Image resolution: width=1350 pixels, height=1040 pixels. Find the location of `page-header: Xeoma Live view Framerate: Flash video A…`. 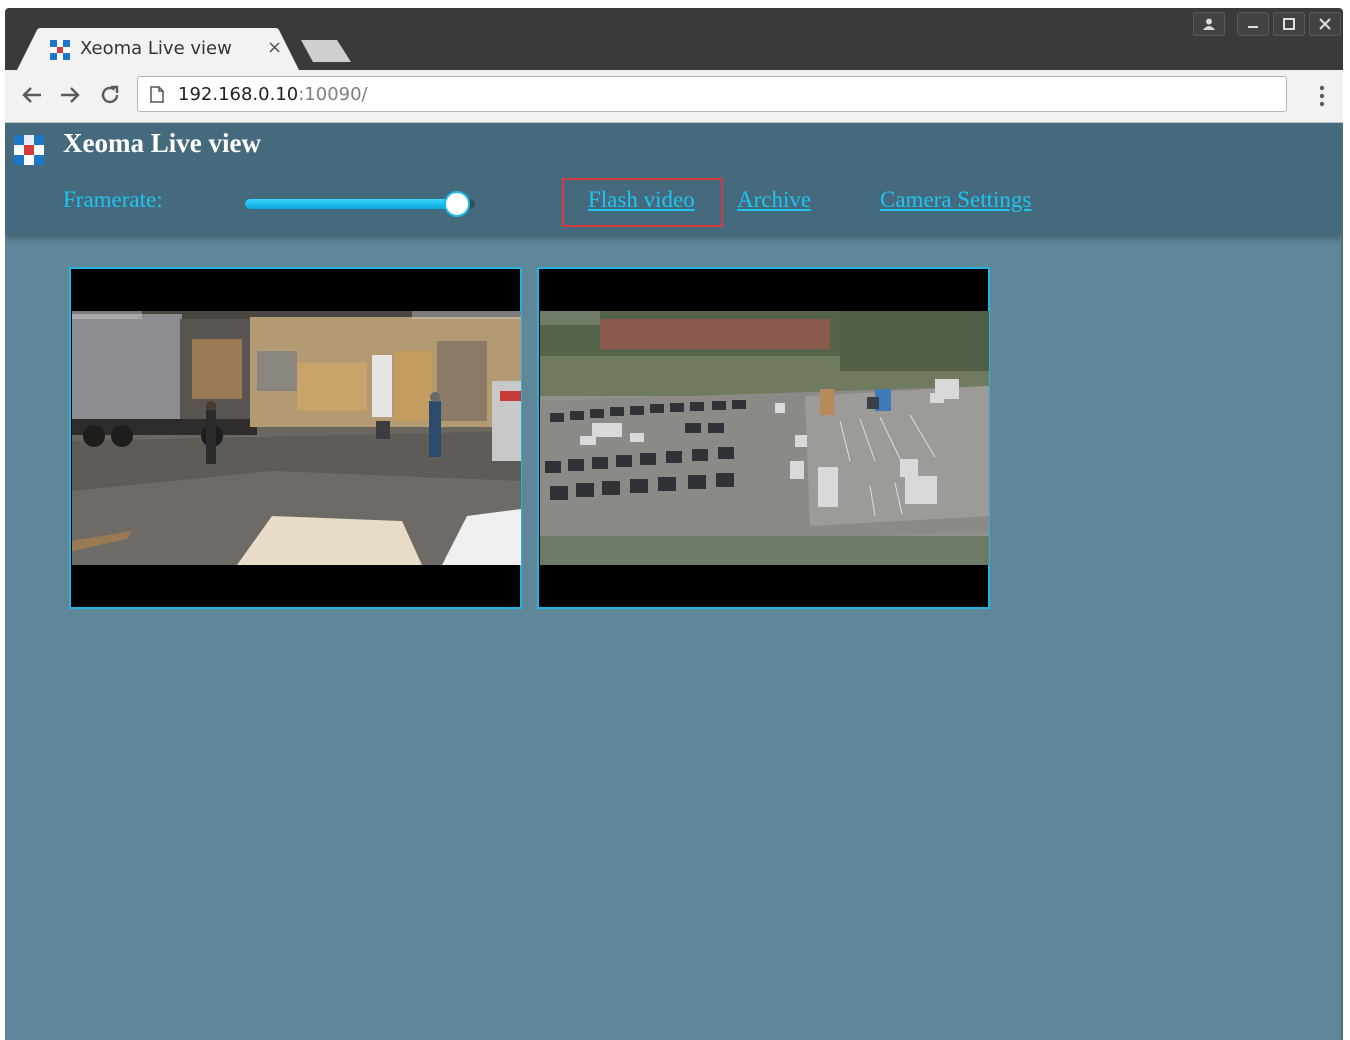

page-header: Xeoma Live view Framerate: Flash video A… is located at coordinates (674, 179).